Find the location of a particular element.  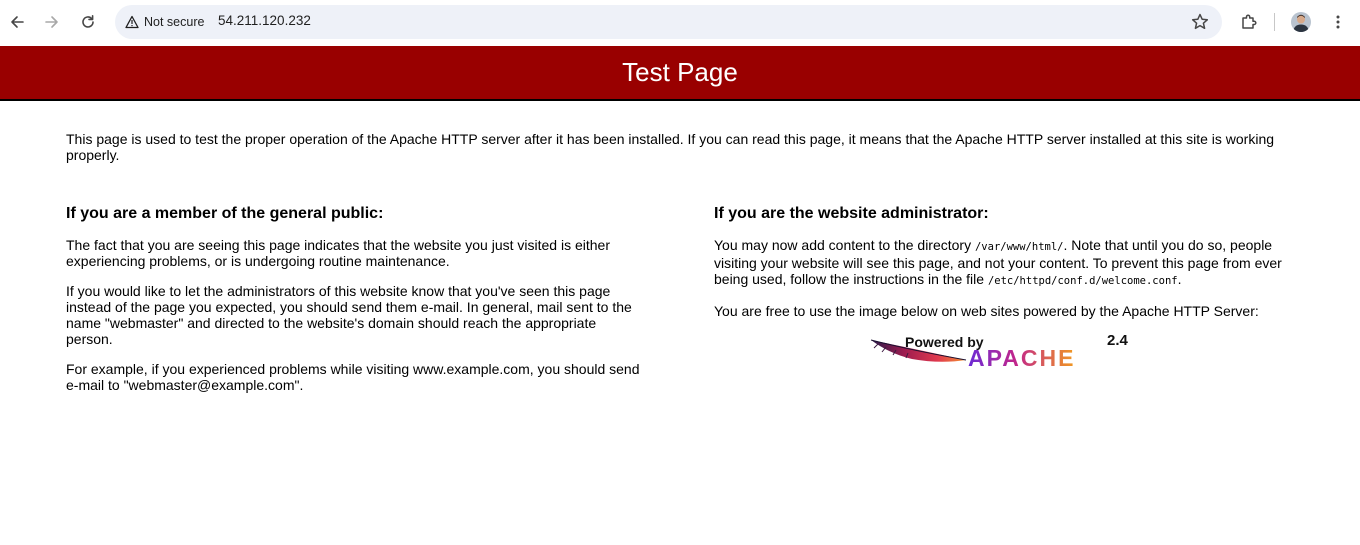

back-icon is located at coordinates (17, 22).